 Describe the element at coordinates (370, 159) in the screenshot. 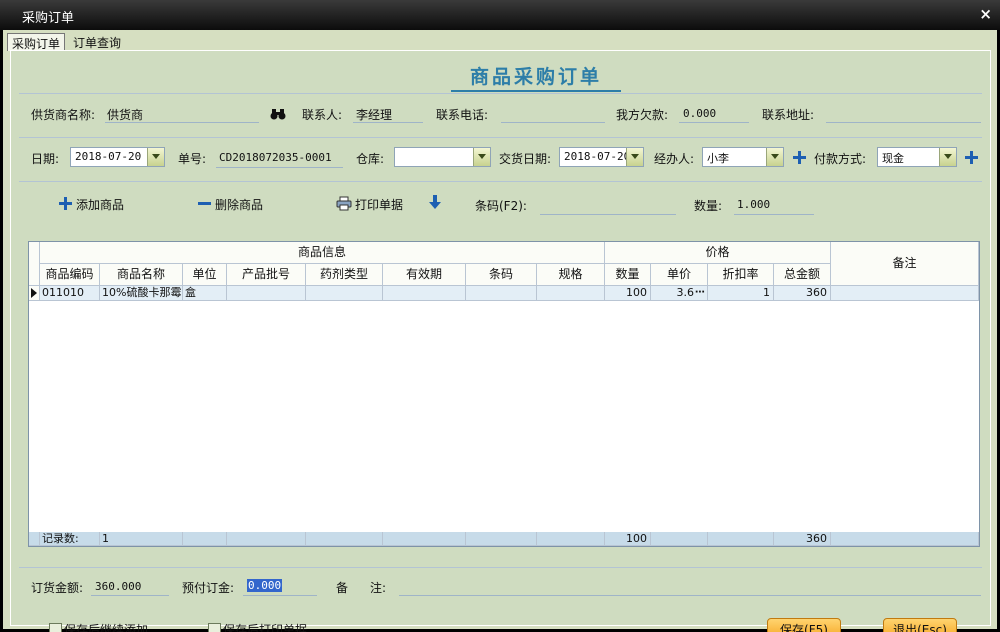

I see `warehouse-label: 仓库:` at that location.